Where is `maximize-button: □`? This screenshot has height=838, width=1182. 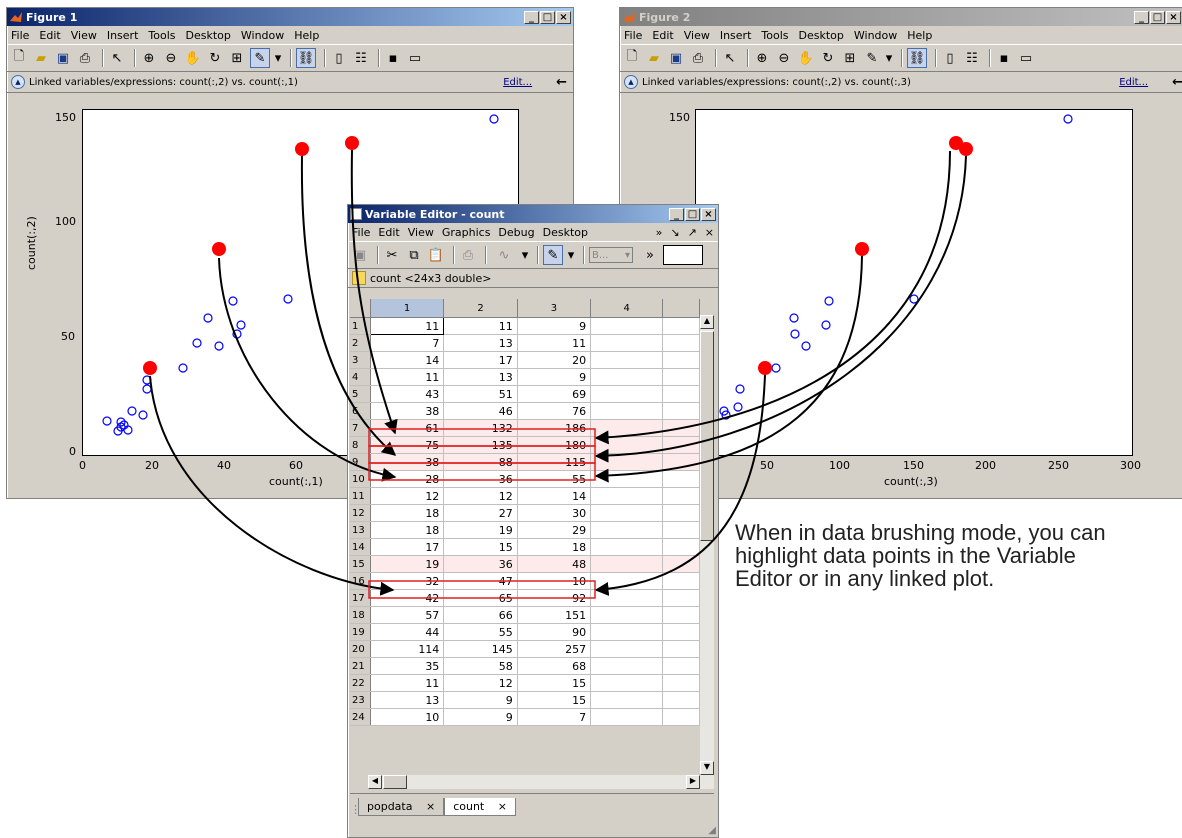
maximize-button: □ is located at coordinates (692, 214).